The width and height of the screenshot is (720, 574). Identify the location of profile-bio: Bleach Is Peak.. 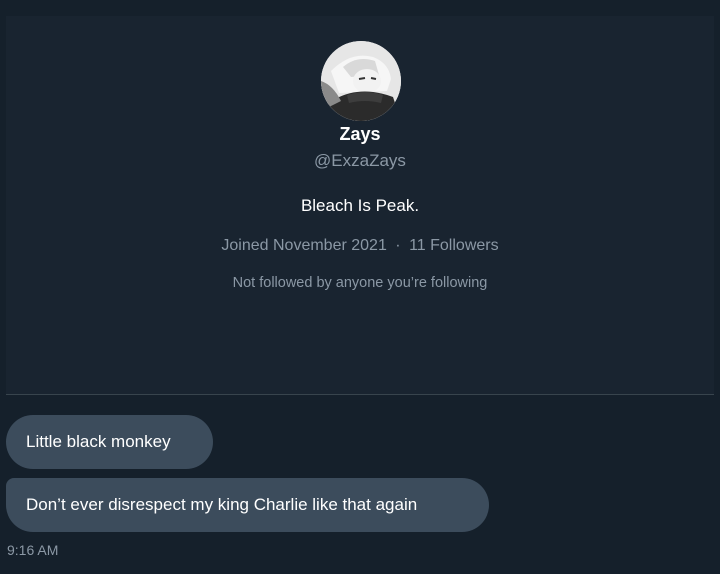
(360, 205).